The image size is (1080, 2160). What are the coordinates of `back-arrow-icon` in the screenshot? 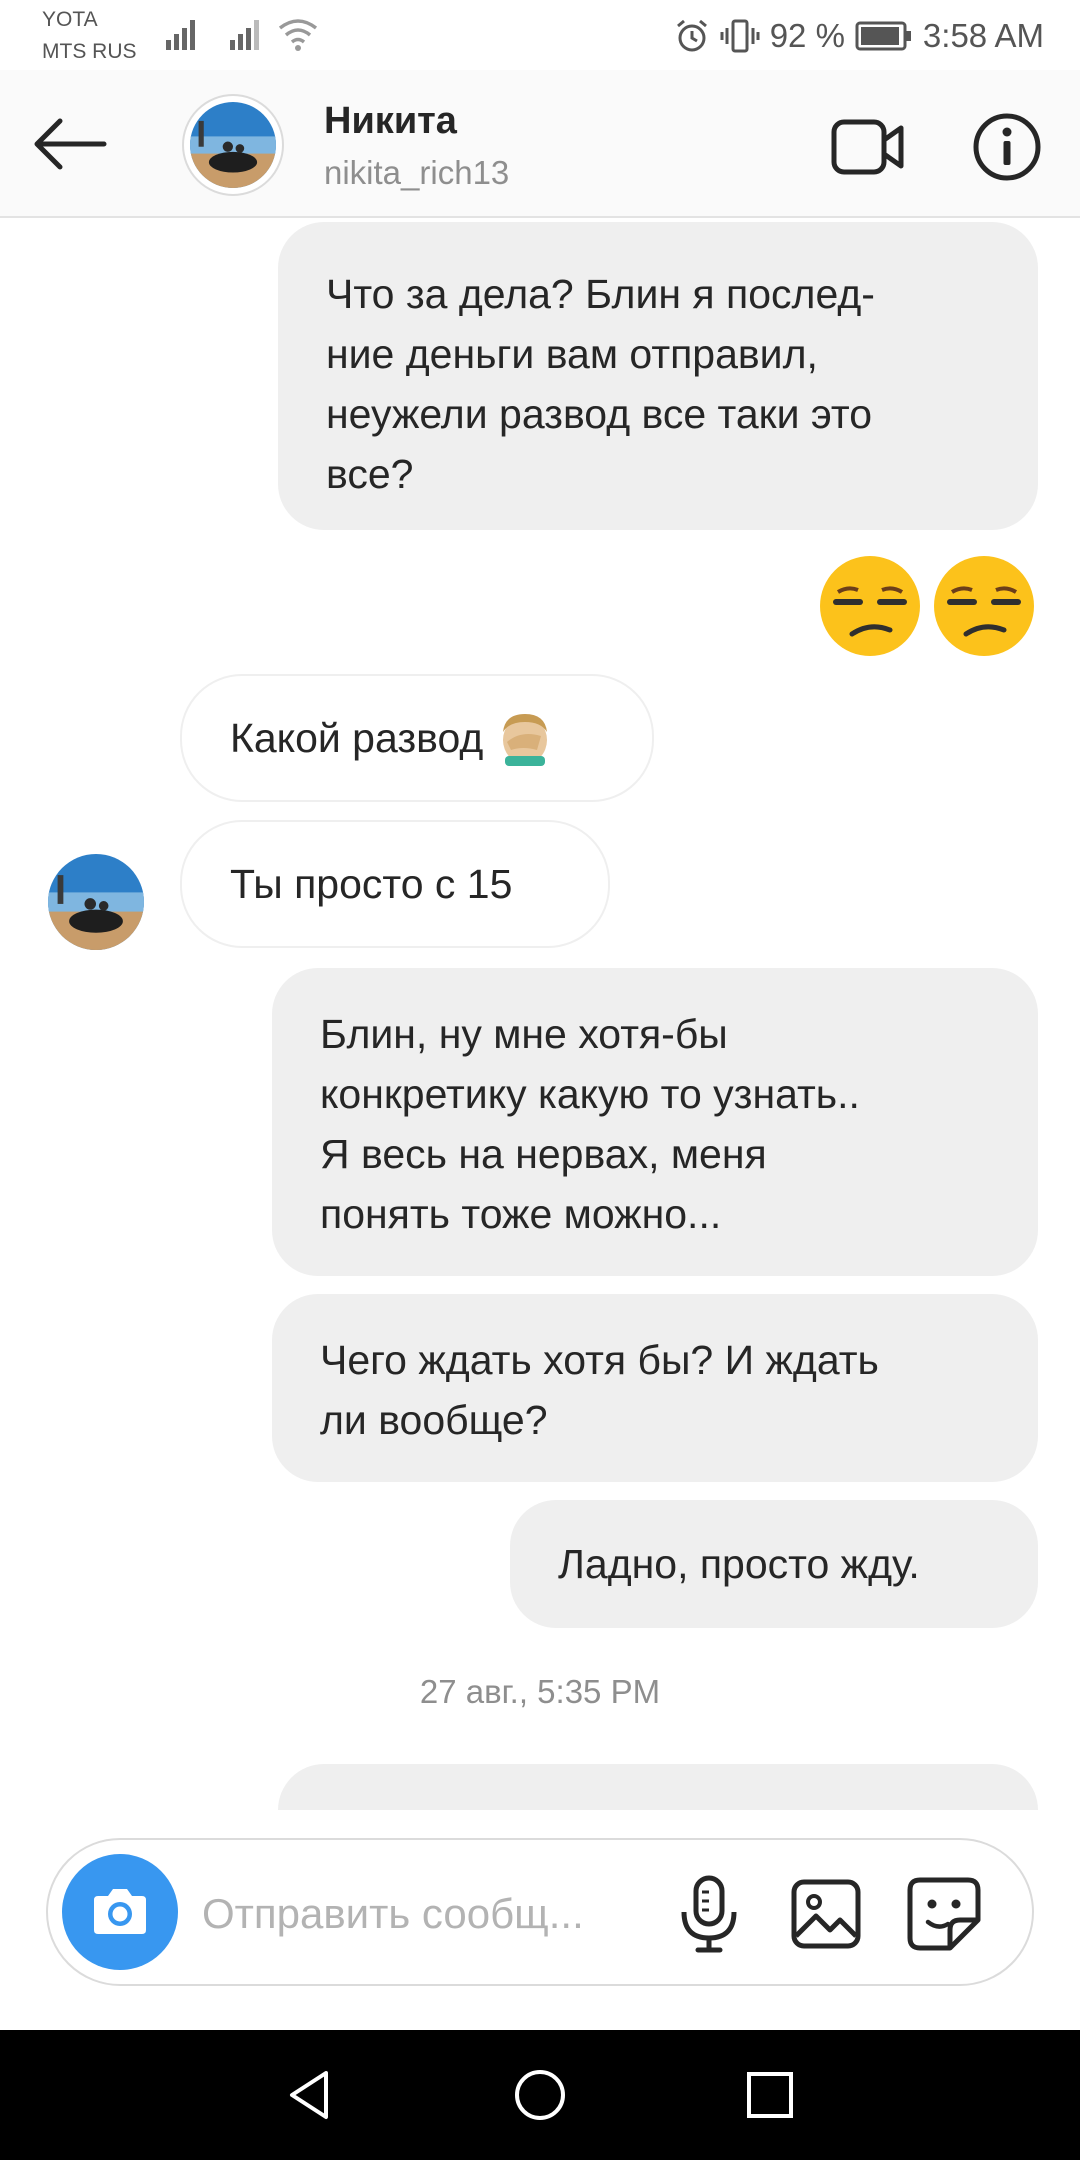 It's located at (70, 144).